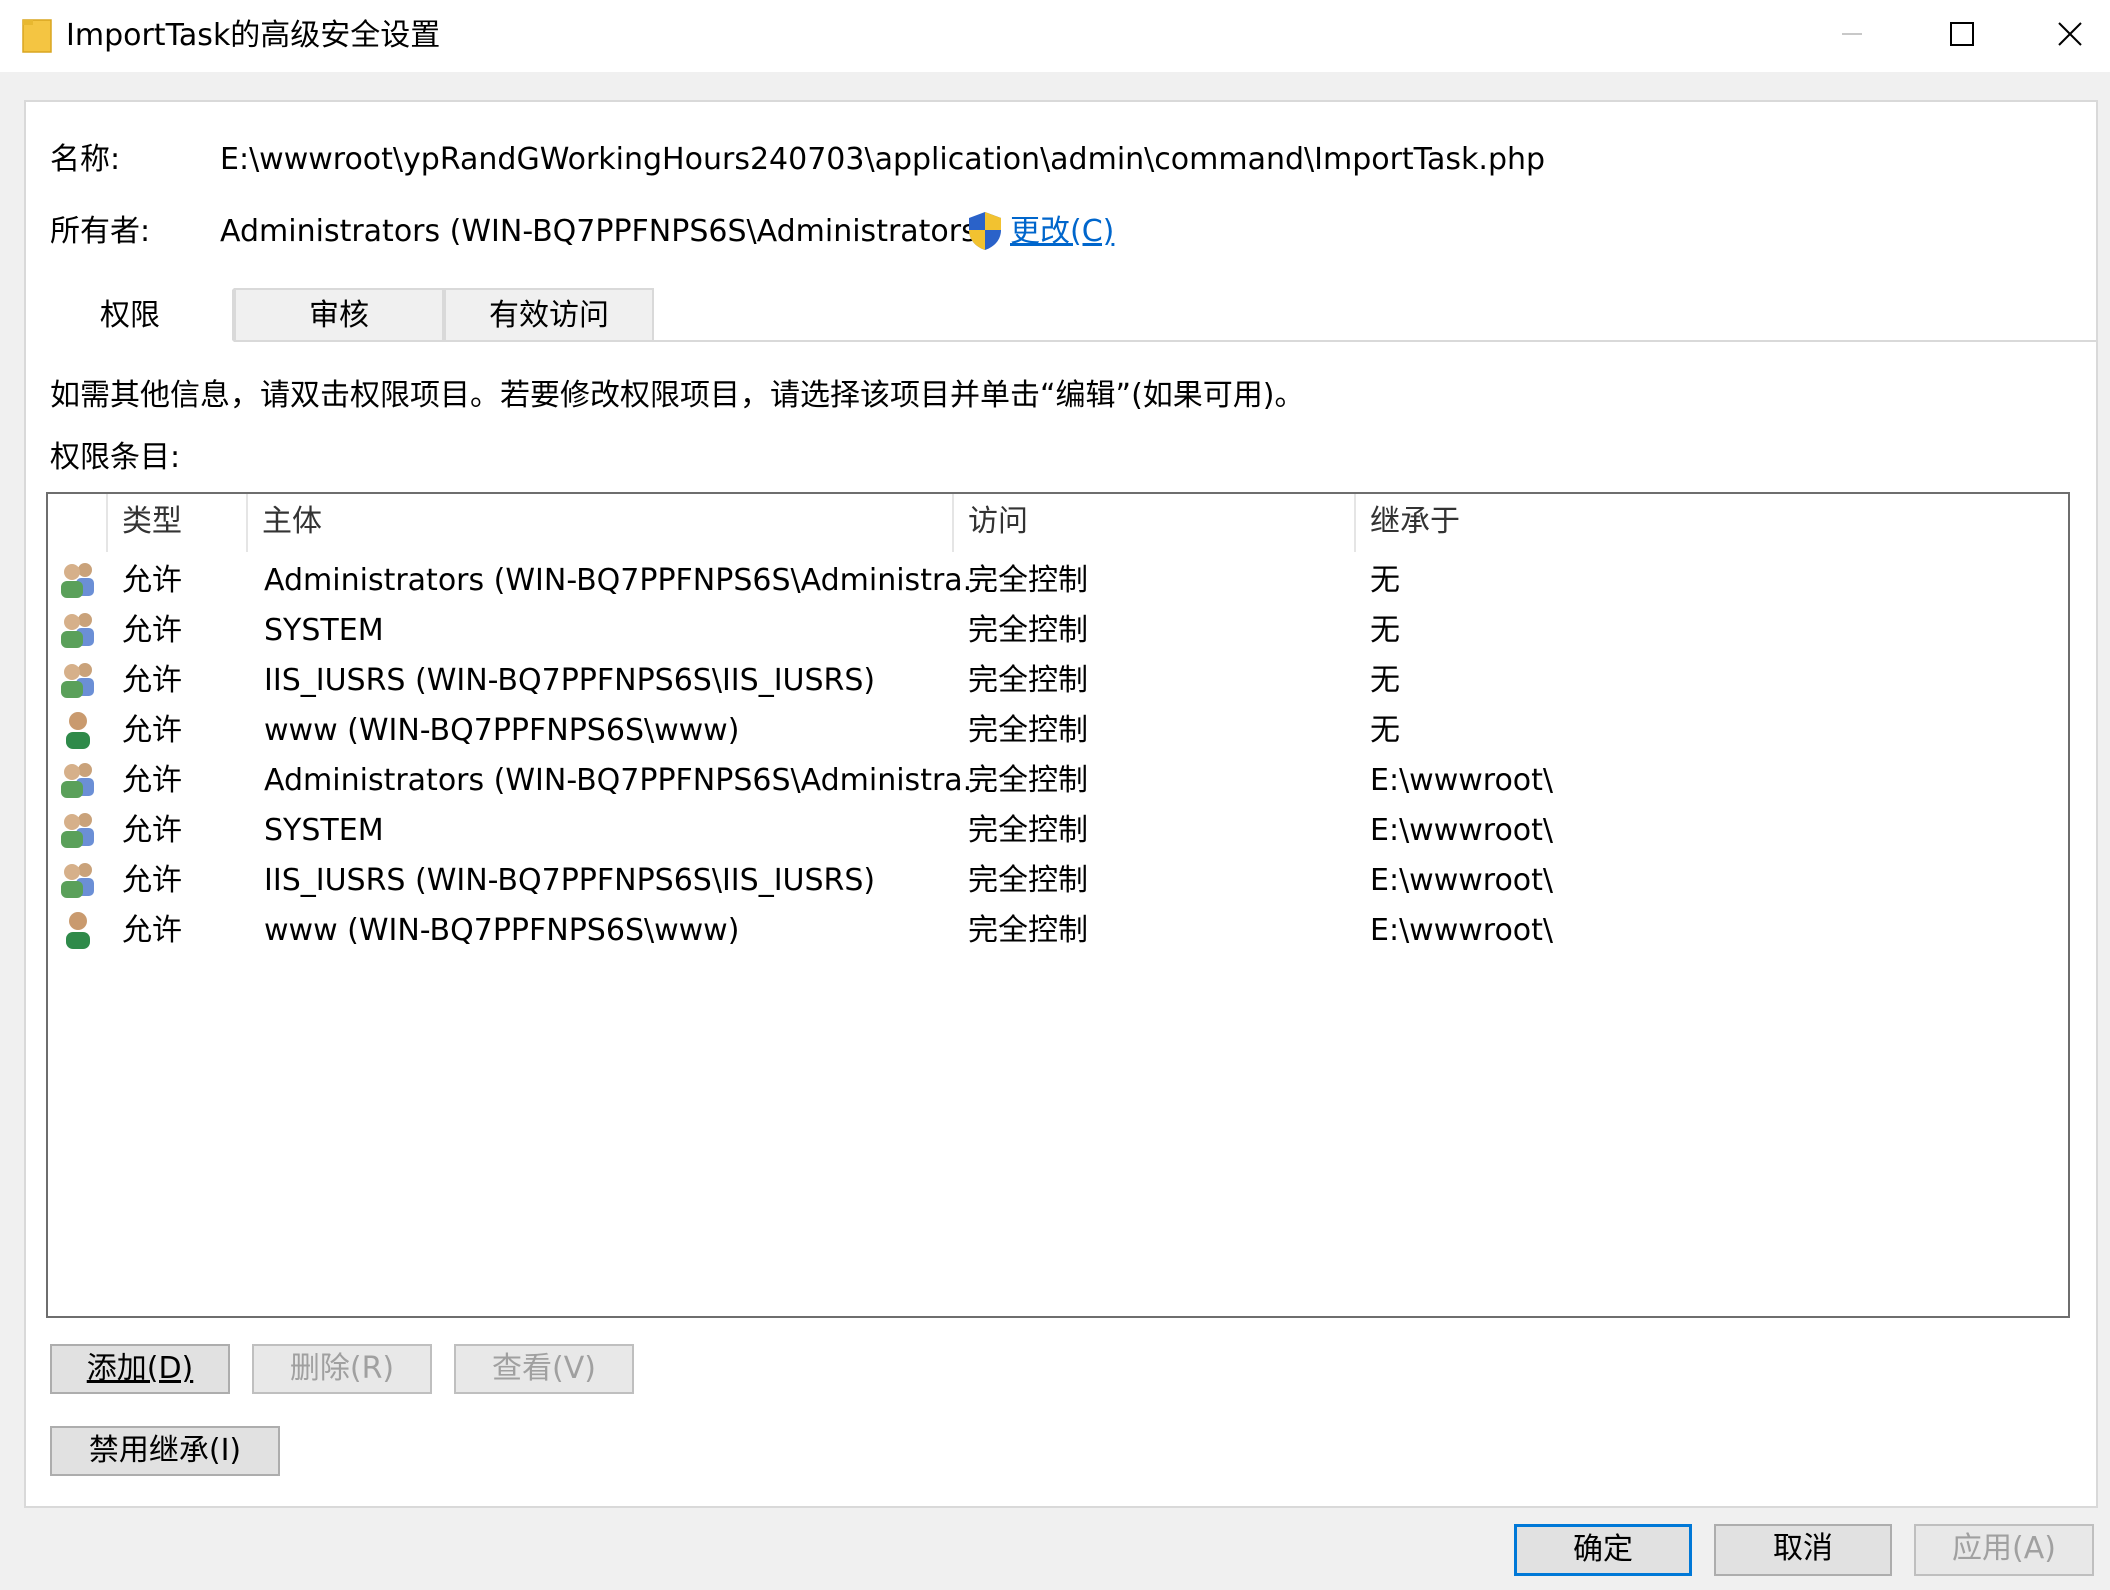 Image resolution: width=2110 pixels, height=1590 pixels. I want to click on cancel-button-label: 取消, so click(1803, 1548).